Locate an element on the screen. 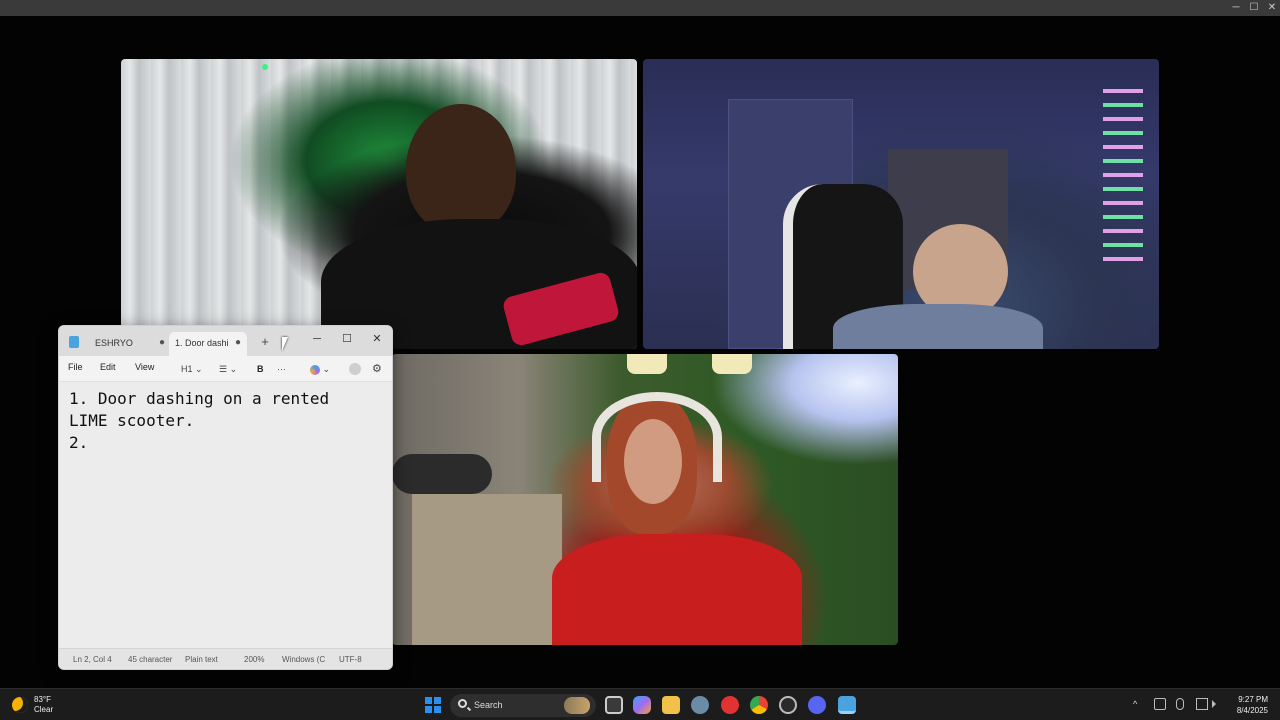  list-dropdown: ☰ ⌄ is located at coordinates (228, 369).